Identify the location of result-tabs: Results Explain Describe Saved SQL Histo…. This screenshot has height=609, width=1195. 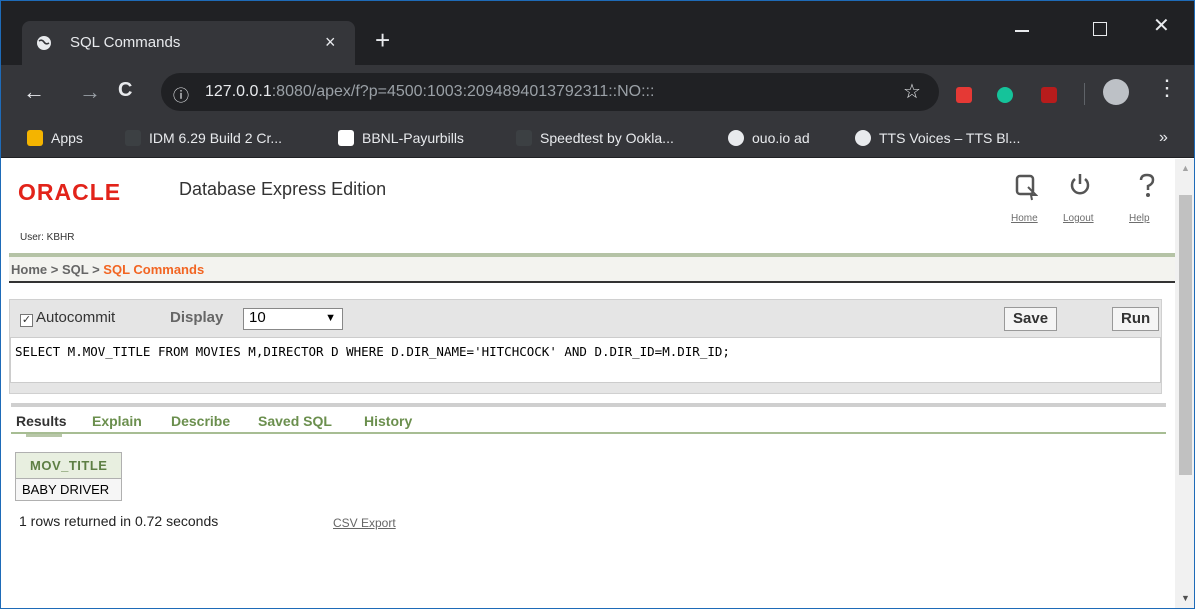
(588, 420).